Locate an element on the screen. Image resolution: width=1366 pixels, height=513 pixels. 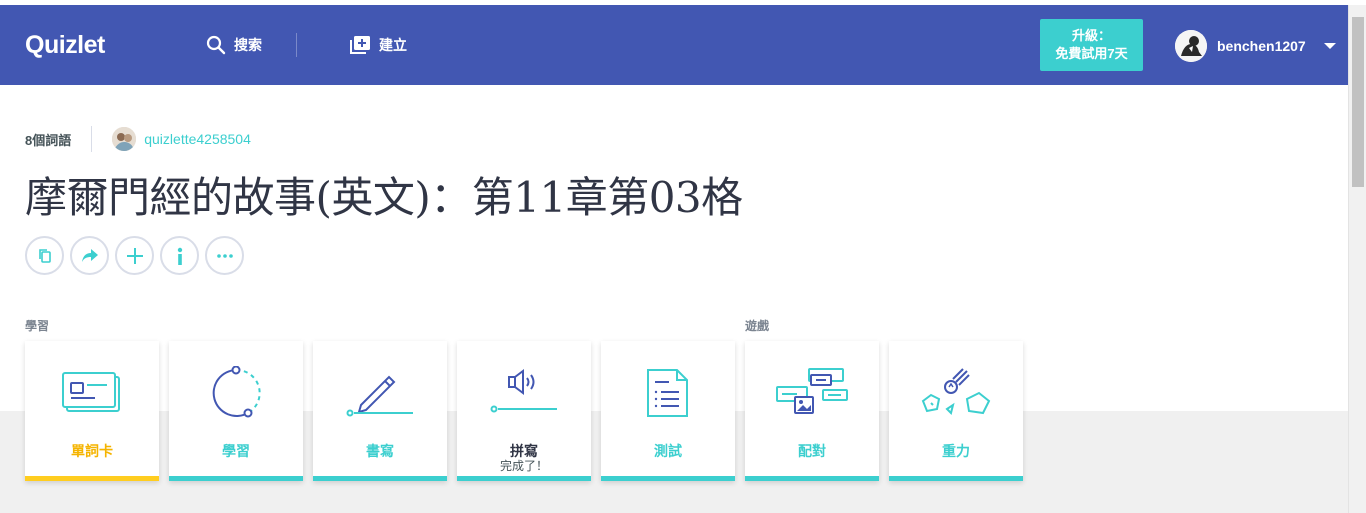
mode-card-match: 配對 is located at coordinates (812, 411).